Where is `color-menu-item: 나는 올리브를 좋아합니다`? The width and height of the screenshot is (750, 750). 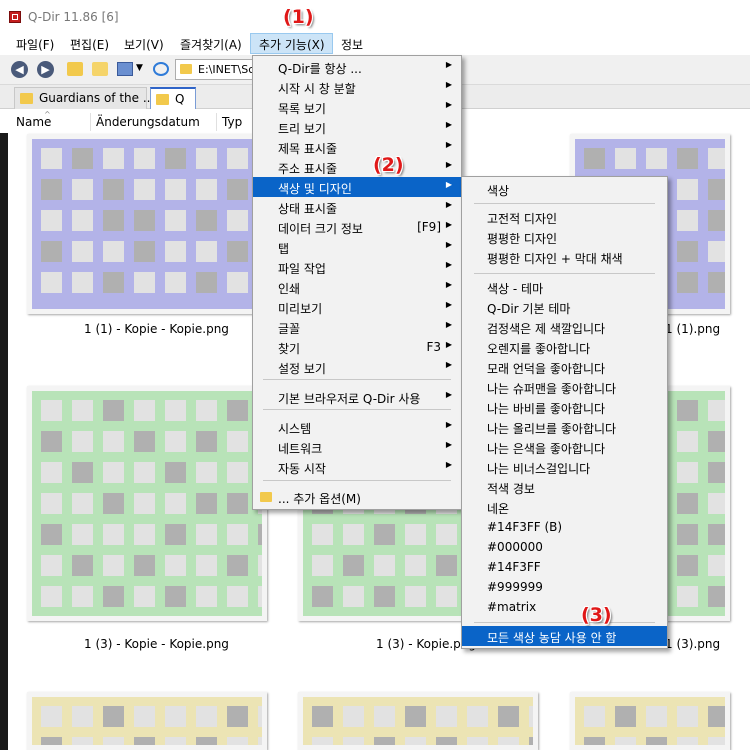
color-menu-item: 나는 올리브를 좋아합니다 is located at coordinates (564, 427).